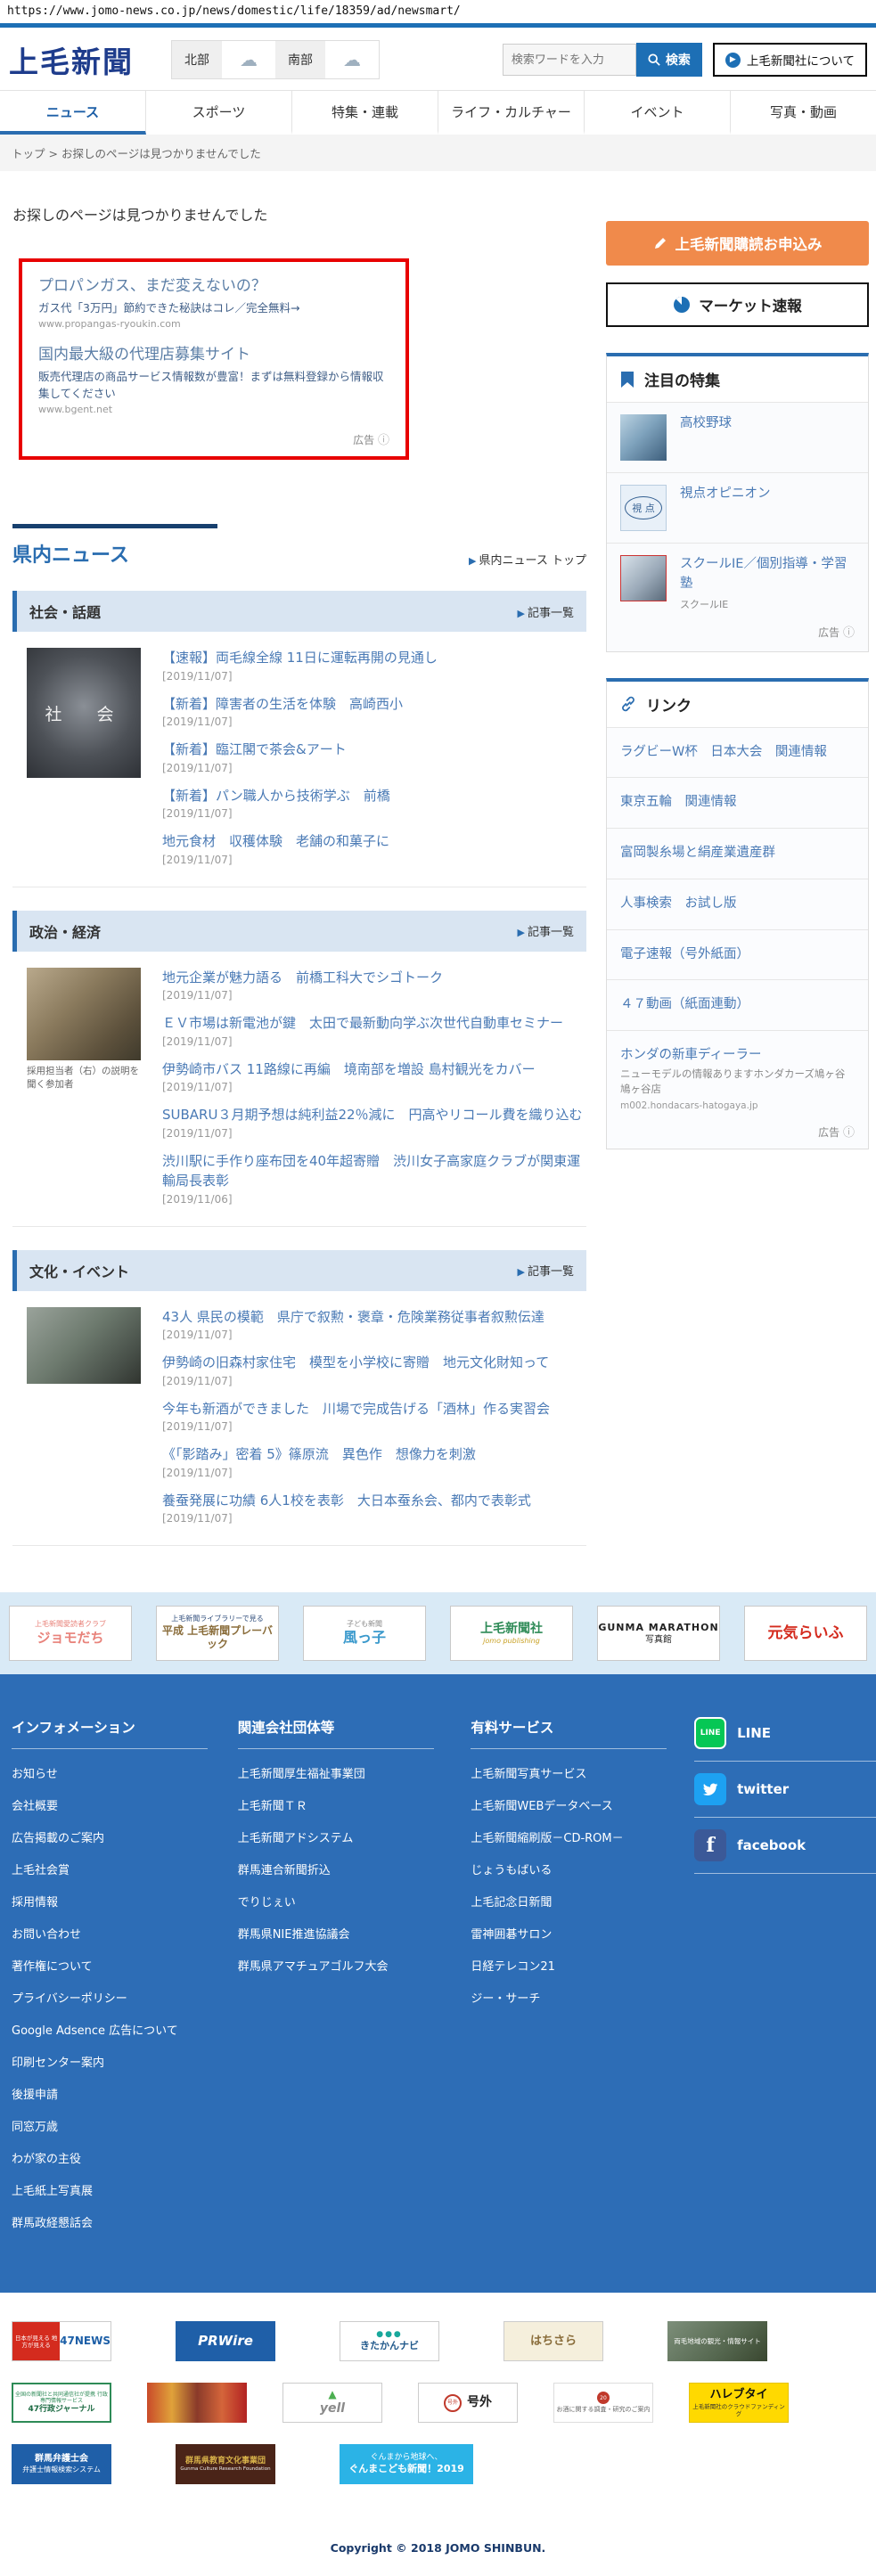 The height and width of the screenshot is (2576, 876). Describe the element at coordinates (737, 854) in the screenshot. I see `sidebar-link-tomioka: 富岡製糸場と絹産業遺産群` at that location.